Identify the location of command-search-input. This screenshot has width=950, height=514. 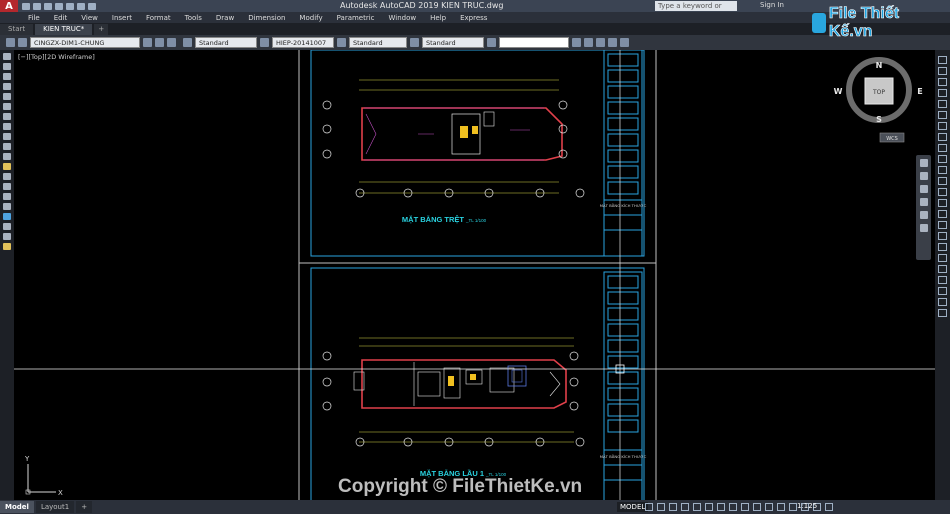
(534, 42).